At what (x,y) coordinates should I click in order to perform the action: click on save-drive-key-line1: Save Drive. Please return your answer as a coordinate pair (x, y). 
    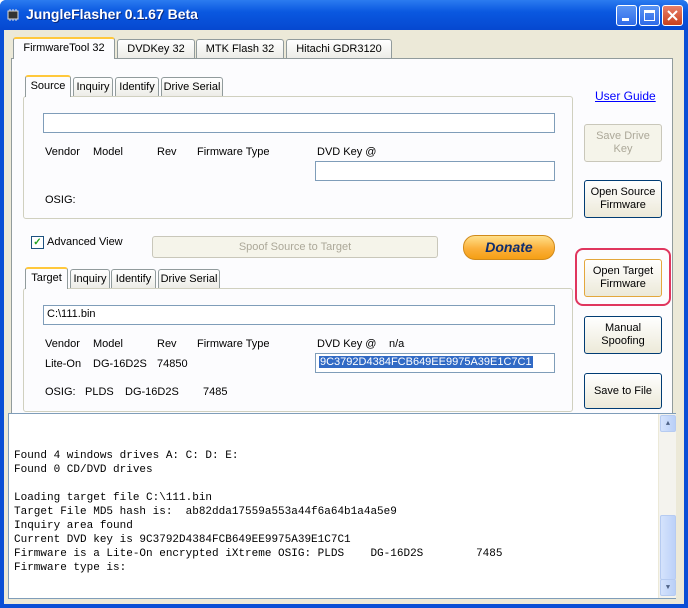
    Looking at the image, I should click on (623, 136).